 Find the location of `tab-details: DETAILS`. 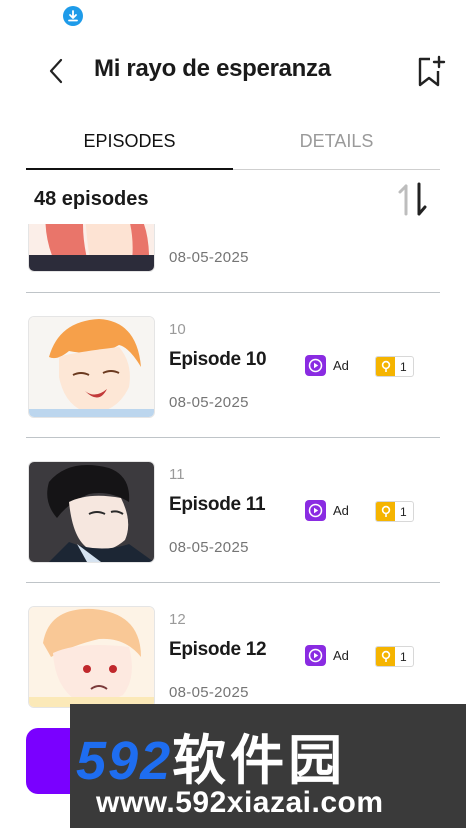

tab-details: DETAILS is located at coordinates (336, 145).